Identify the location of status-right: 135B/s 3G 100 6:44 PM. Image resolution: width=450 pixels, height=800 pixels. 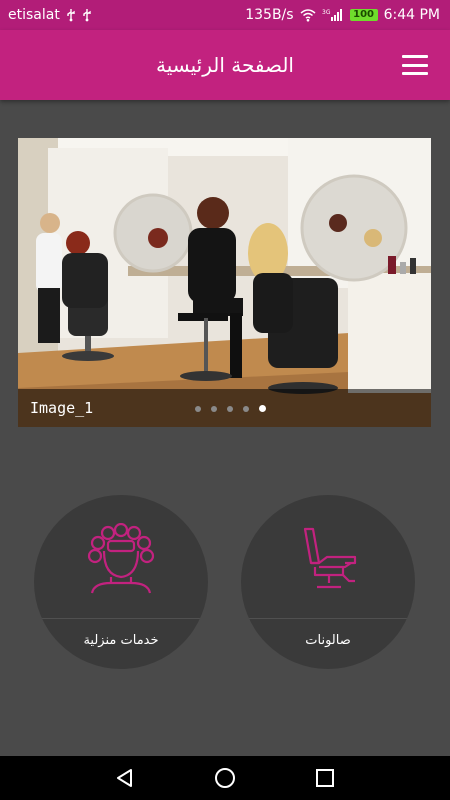
(342, 15).